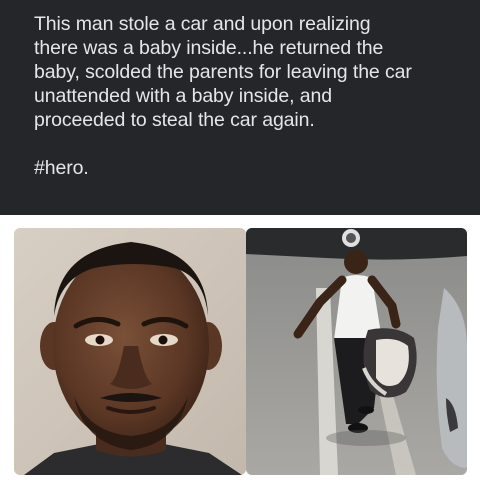 This screenshot has height=485, width=480. What do you see at coordinates (249, 168) in the screenshot?
I see `hashtag-link: #hero.` at bounding box center [249, 168].